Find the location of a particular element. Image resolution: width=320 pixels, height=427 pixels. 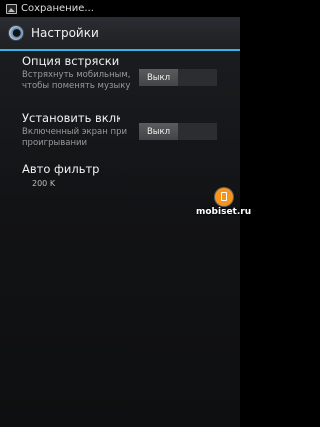

pref-screen-on-title: Установить вклю is located at coordinates (71, 118).